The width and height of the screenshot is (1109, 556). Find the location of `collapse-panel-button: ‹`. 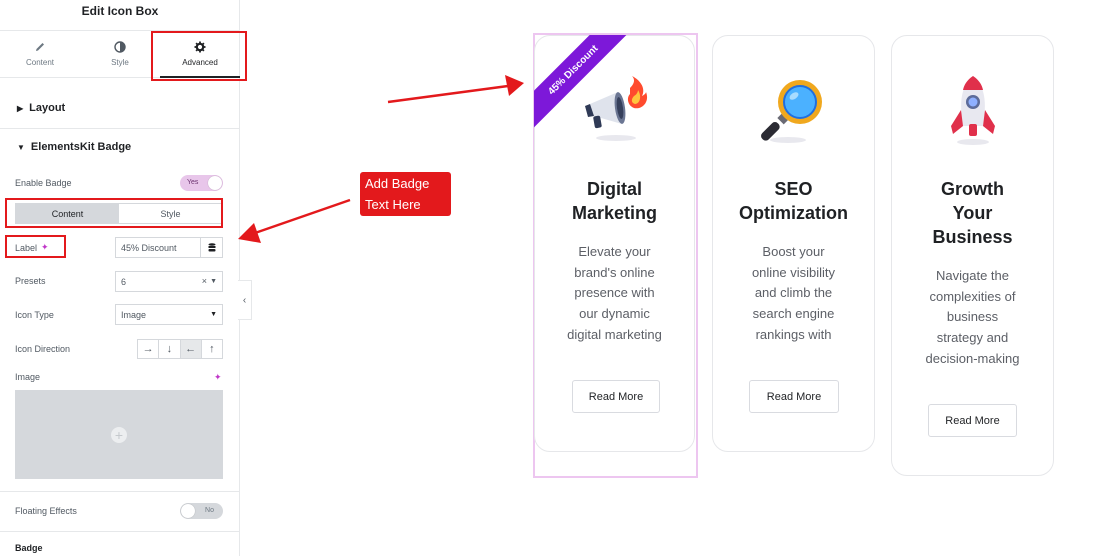

collapse-panel-button: ‹ is located at coordinates (245, 300).